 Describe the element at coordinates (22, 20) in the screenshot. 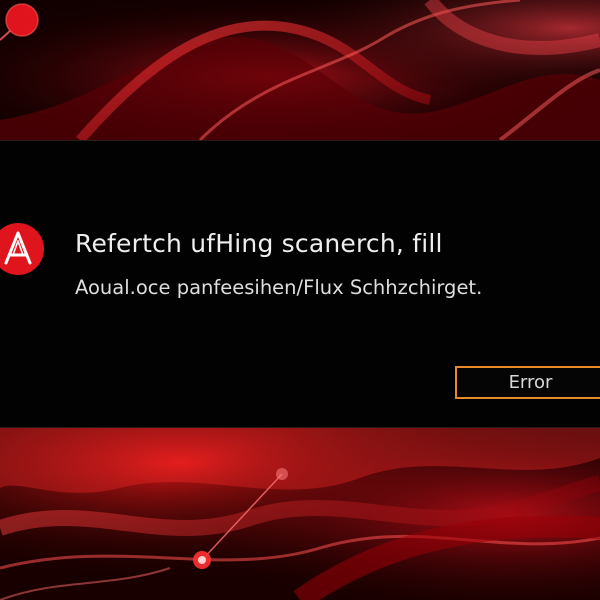

I see `glow-node-icon` at that location.